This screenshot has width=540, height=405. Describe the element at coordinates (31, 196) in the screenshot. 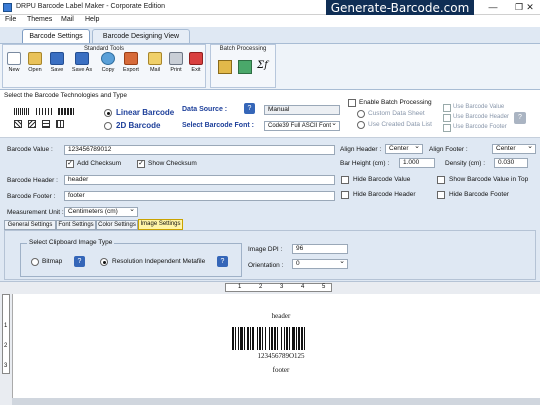

I see `barcode-footer-label: Barcode Footer :` at that location.